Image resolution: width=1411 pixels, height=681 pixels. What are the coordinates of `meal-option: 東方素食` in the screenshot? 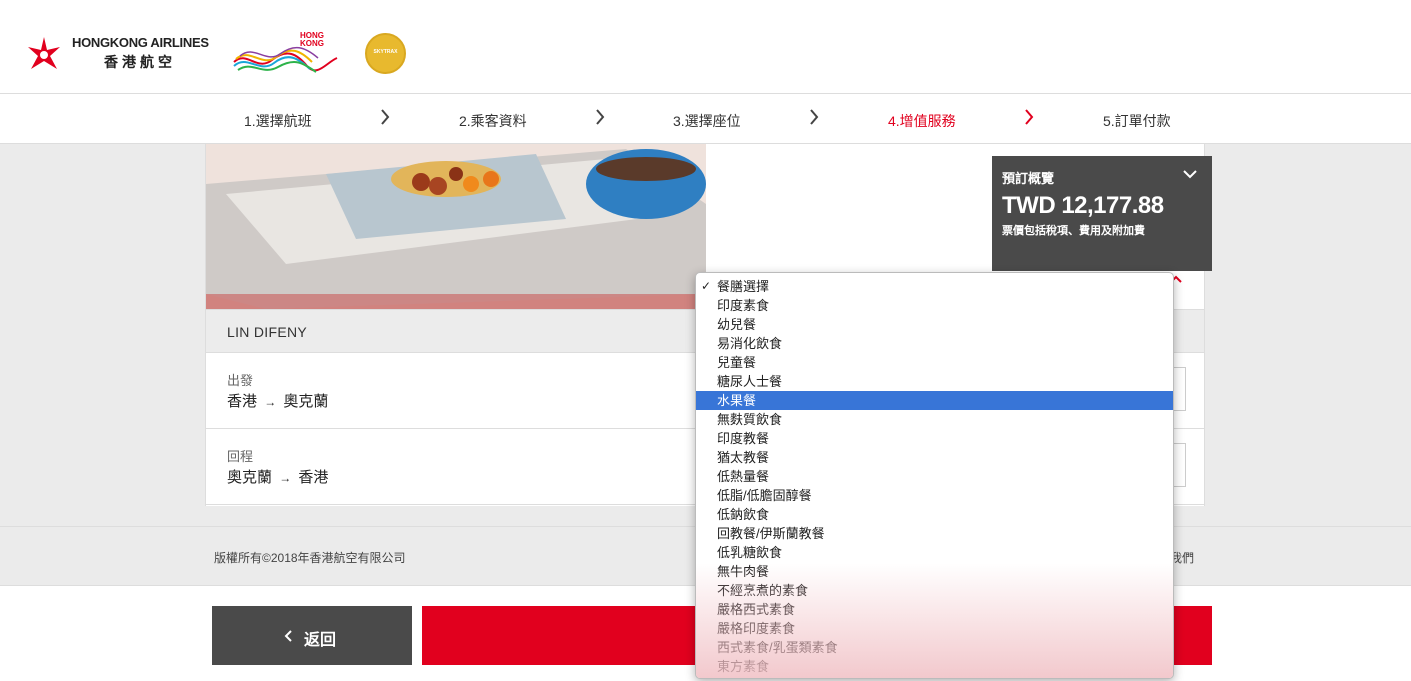 It's located at (934, 666).